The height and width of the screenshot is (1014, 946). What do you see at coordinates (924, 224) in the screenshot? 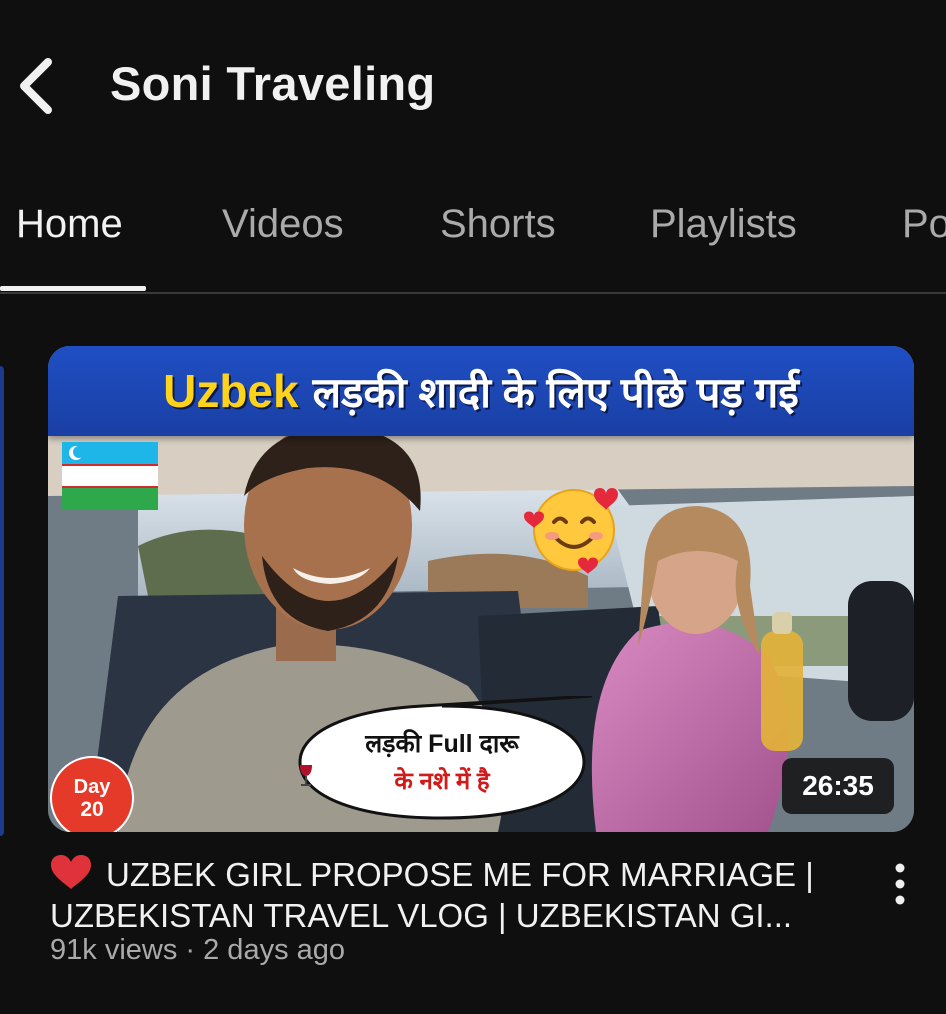
I see `tab-posts-truncated: Po` at bounding box center [924, 224].